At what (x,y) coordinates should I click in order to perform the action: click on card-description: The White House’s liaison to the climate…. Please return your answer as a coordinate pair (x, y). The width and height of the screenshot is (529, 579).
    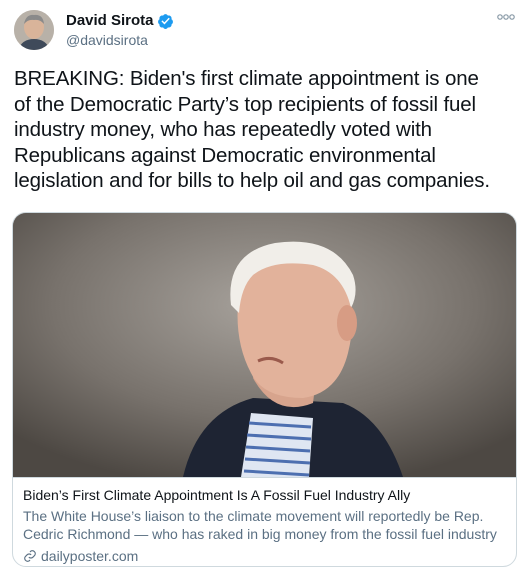
    Looking at the image, I should click on (260, 525).